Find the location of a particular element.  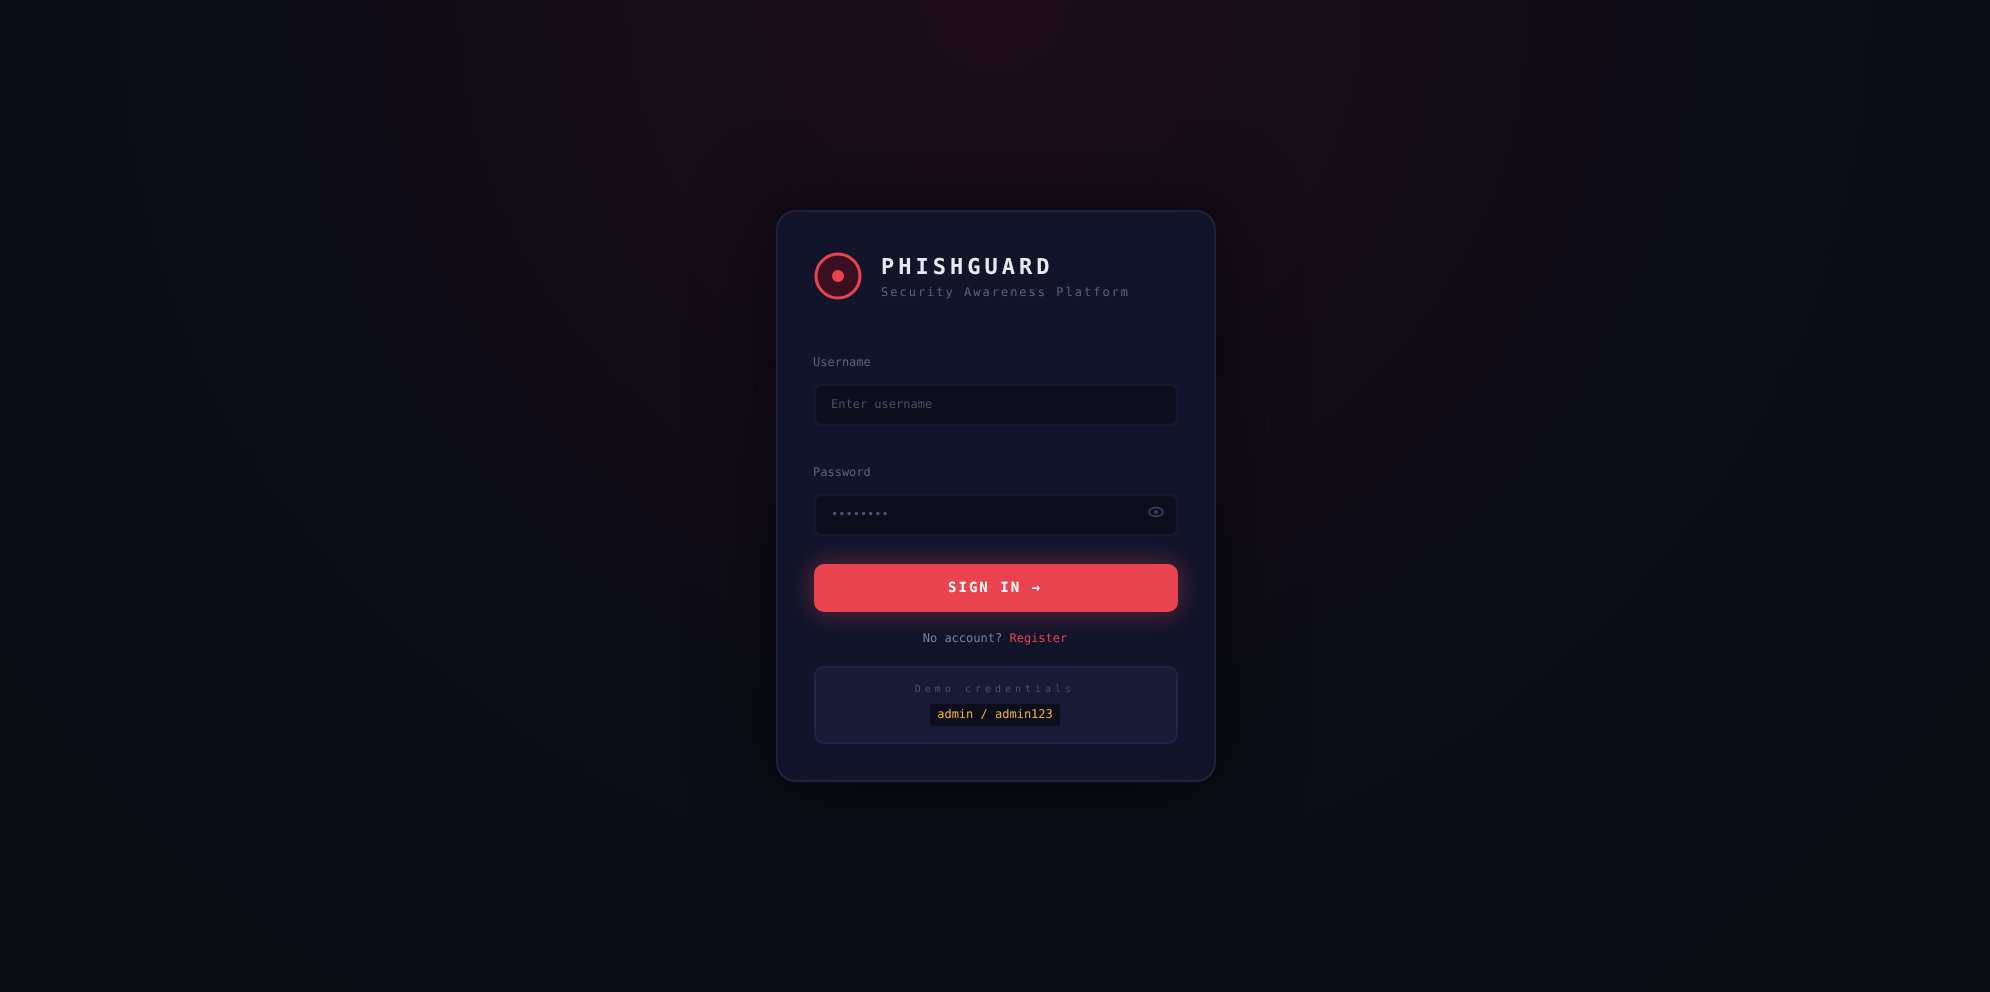

eye-icon is located at coordinates (1155, 512).